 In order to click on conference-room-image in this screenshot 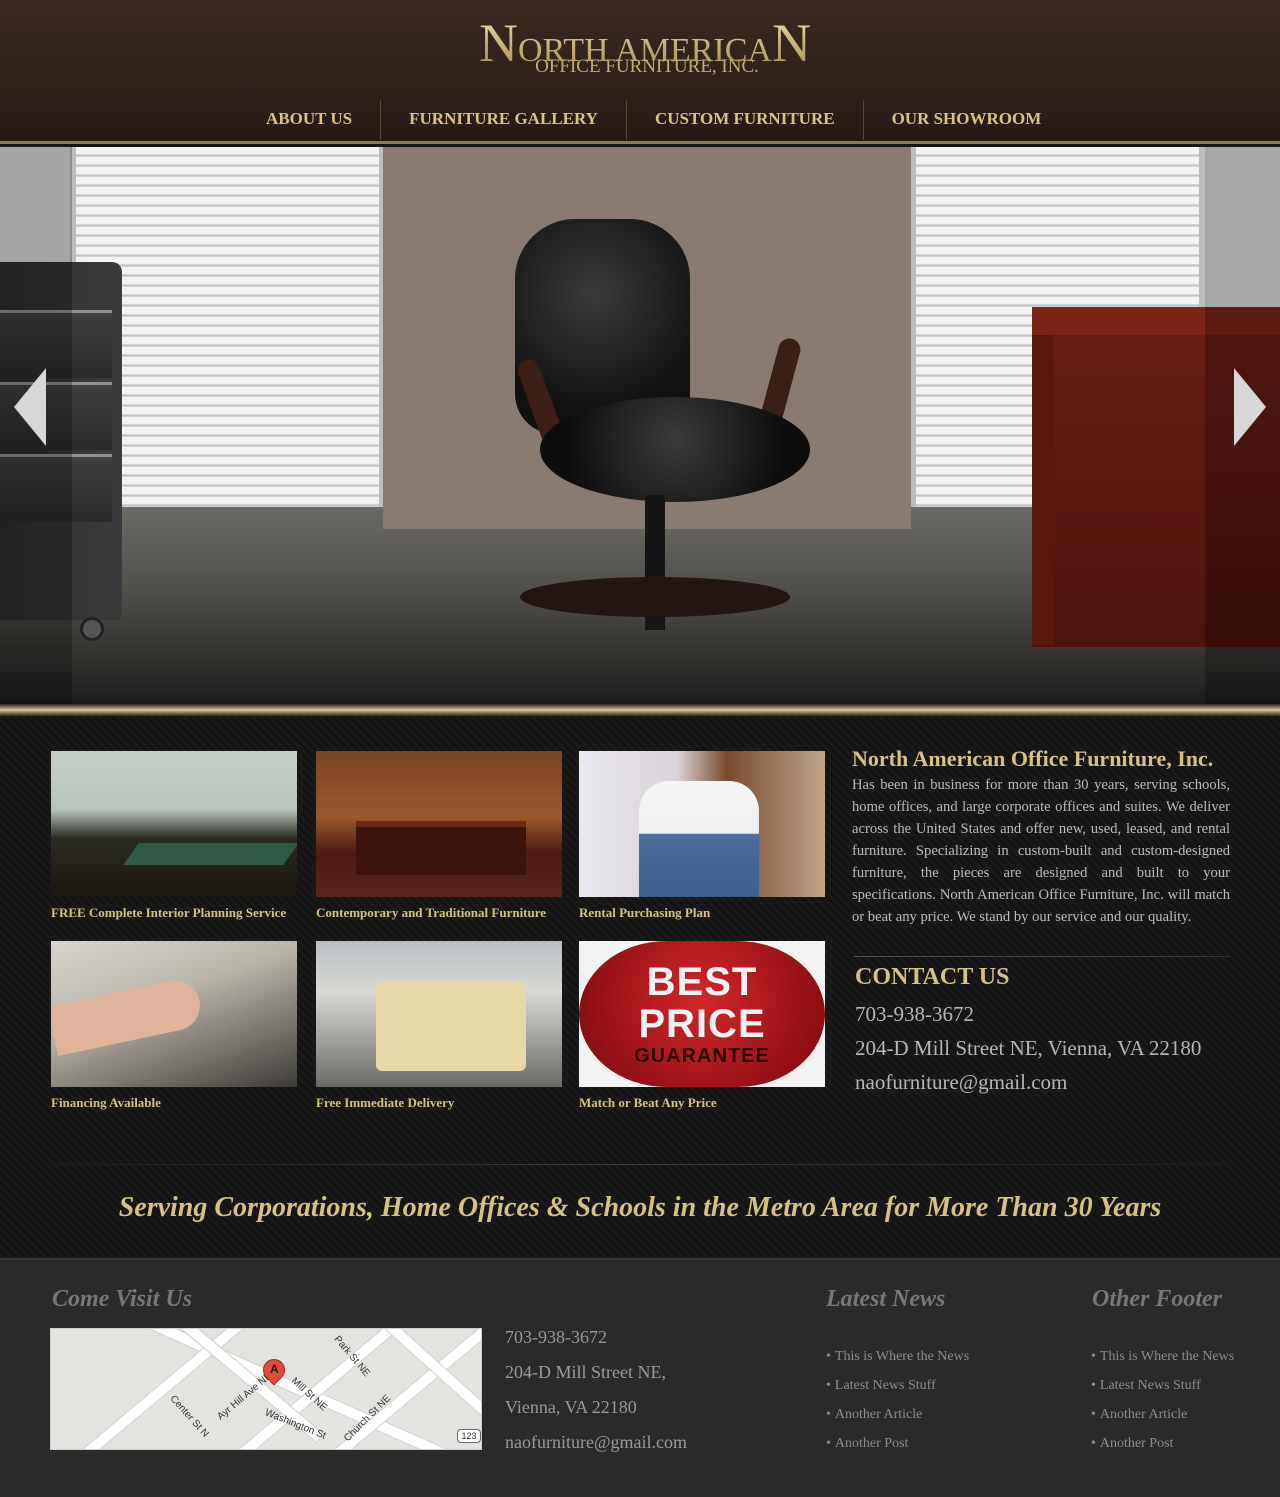, I will do `click(174, 824)`.